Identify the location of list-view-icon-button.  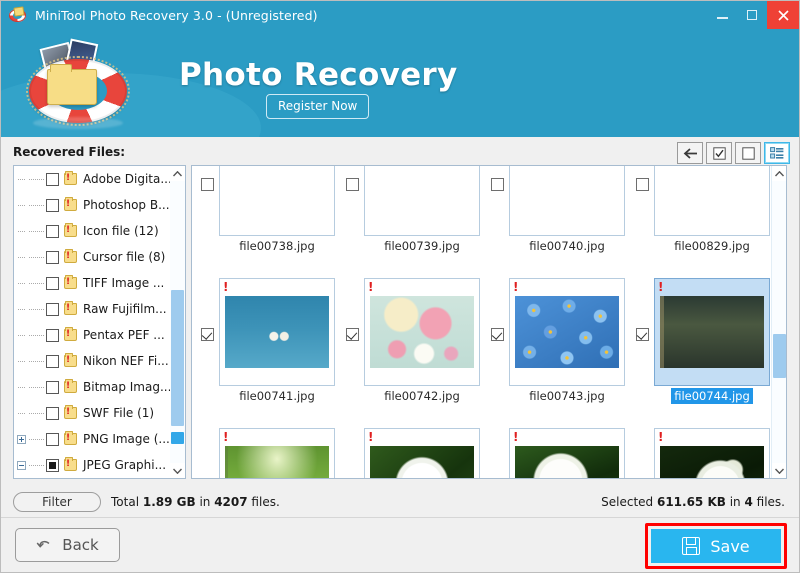
(777, 153).